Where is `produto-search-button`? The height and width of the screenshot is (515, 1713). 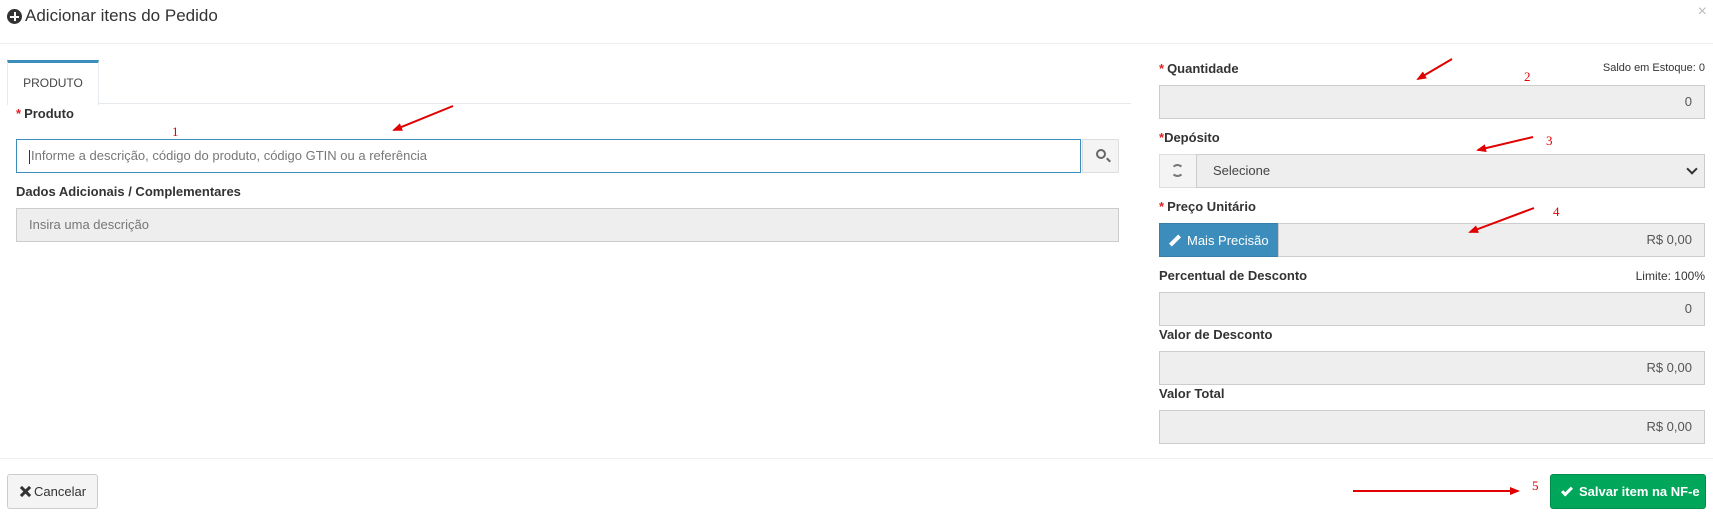 produto-search-button is located at coordinates (1100, 156).